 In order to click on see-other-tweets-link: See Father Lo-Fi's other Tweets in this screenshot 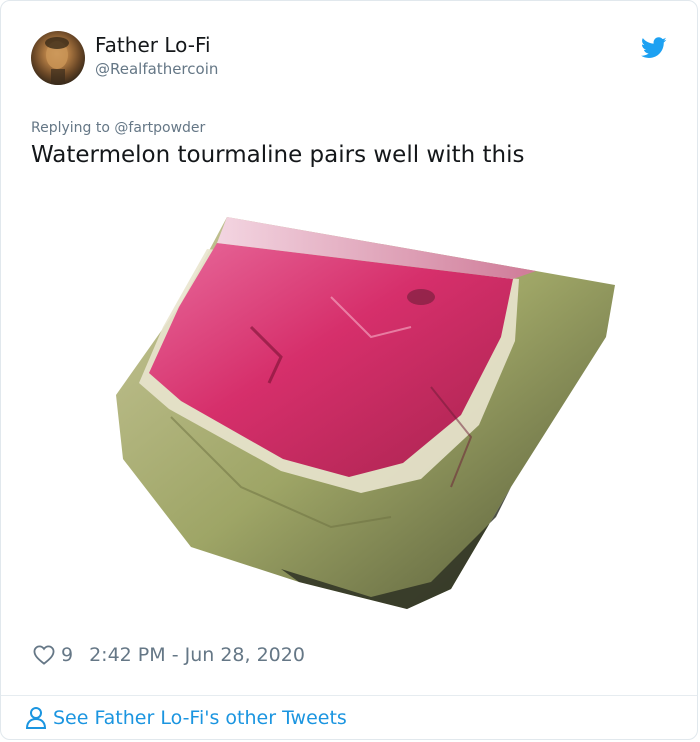, I will do `click(186, 718)`.